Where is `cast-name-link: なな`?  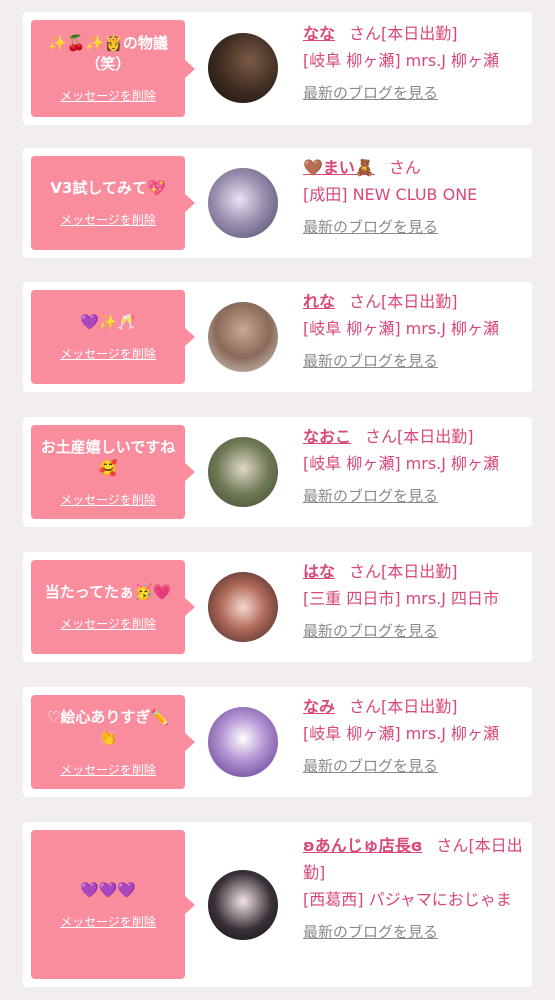 cast-name-link: なな is located at coordinates (319, 33).